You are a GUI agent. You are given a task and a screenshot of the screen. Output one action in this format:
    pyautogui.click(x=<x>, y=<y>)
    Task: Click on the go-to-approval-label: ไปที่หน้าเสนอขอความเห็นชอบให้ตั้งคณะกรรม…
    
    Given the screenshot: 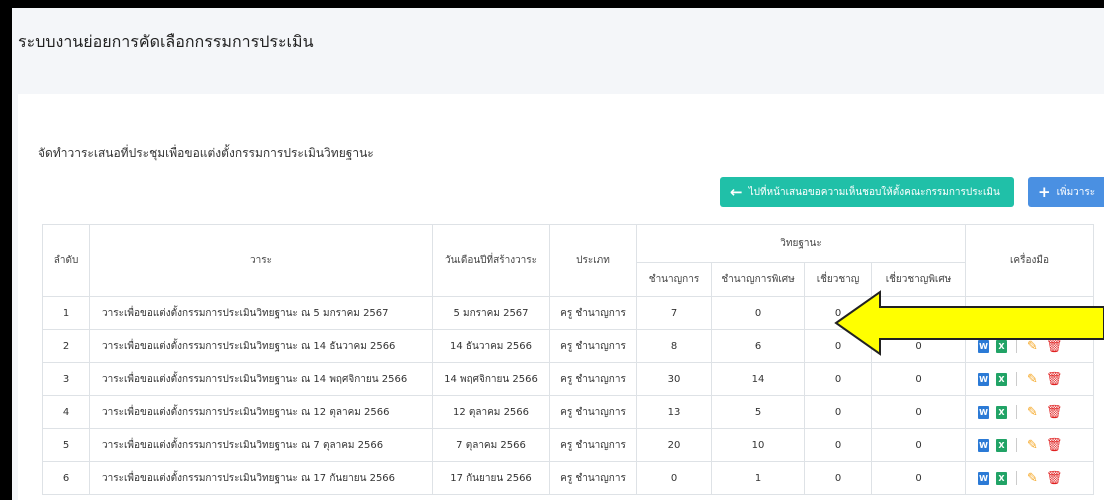 What is the action you would take?
    pyautogui.click(x=874, y=192)
    